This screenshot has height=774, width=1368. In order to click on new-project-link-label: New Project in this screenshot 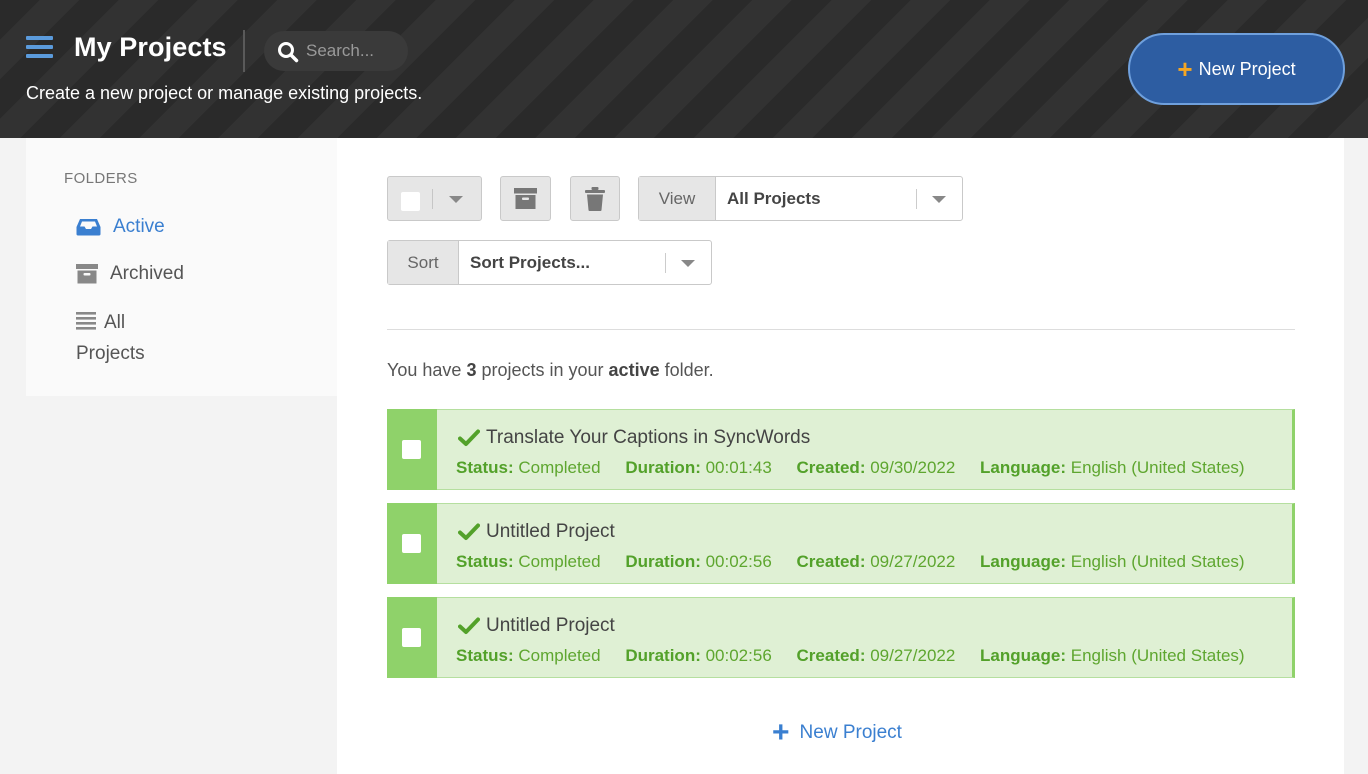, I will do `click(850, 732)`.